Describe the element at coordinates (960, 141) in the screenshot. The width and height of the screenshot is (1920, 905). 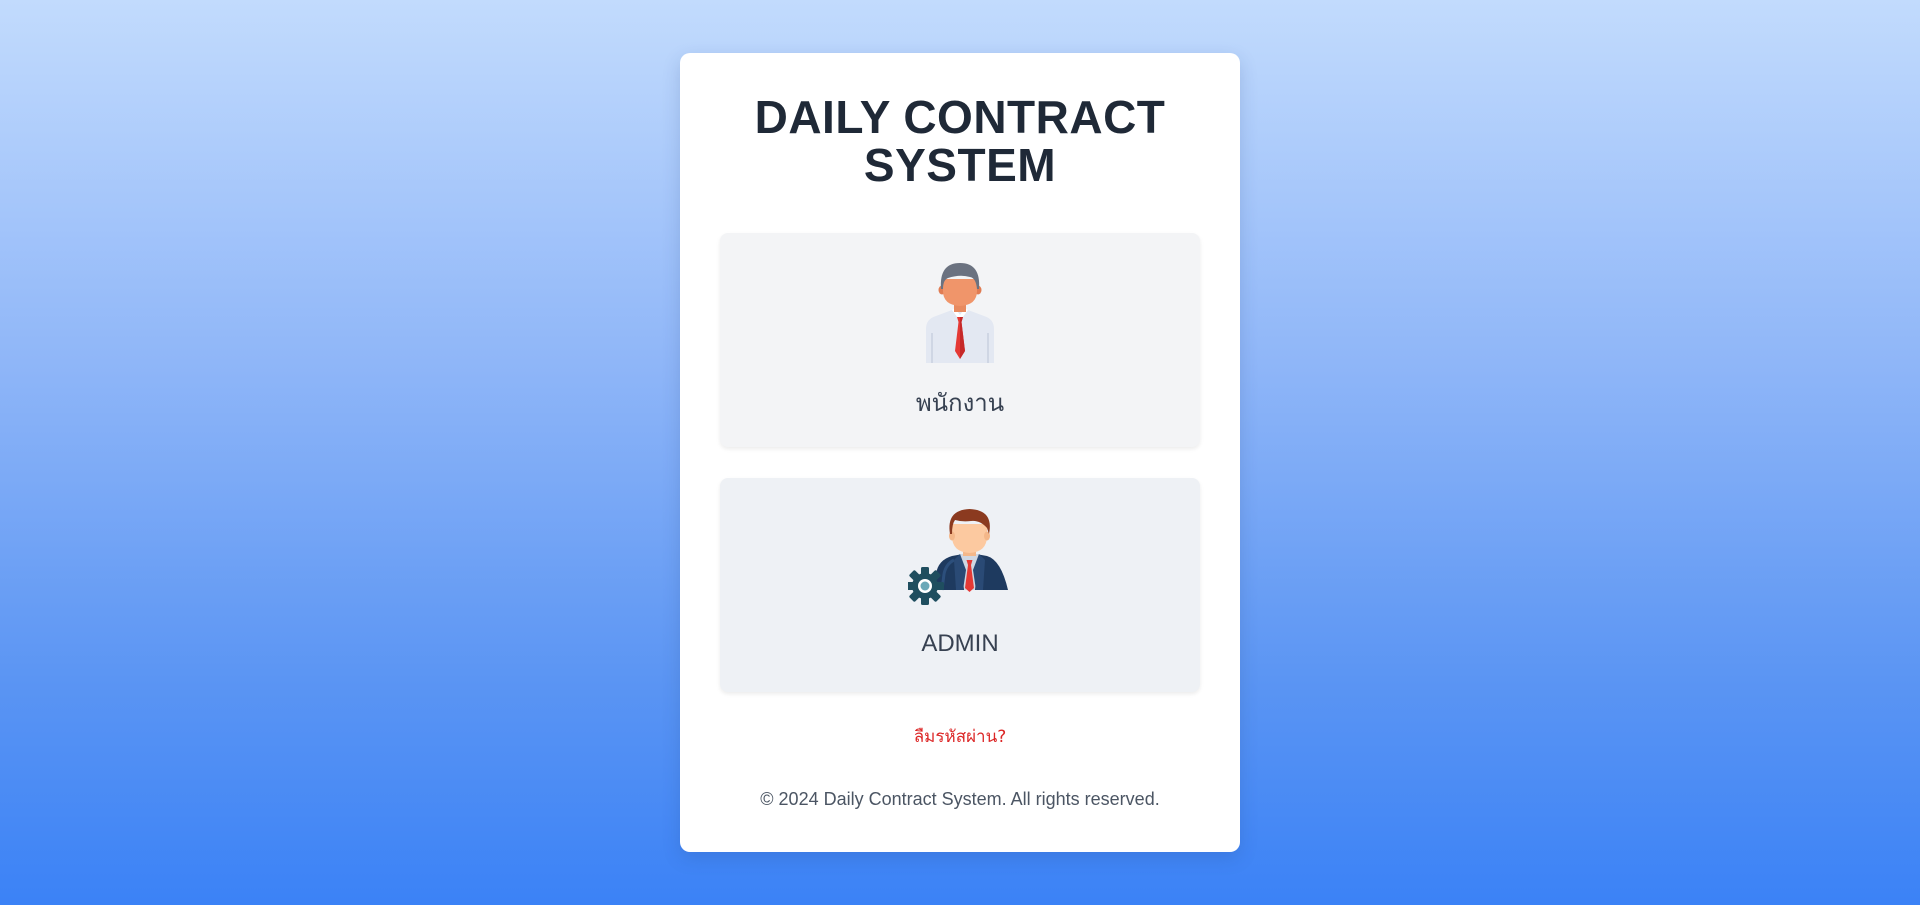
I see `page-title: DAILY CONTRACT SYSTEM` at that location.